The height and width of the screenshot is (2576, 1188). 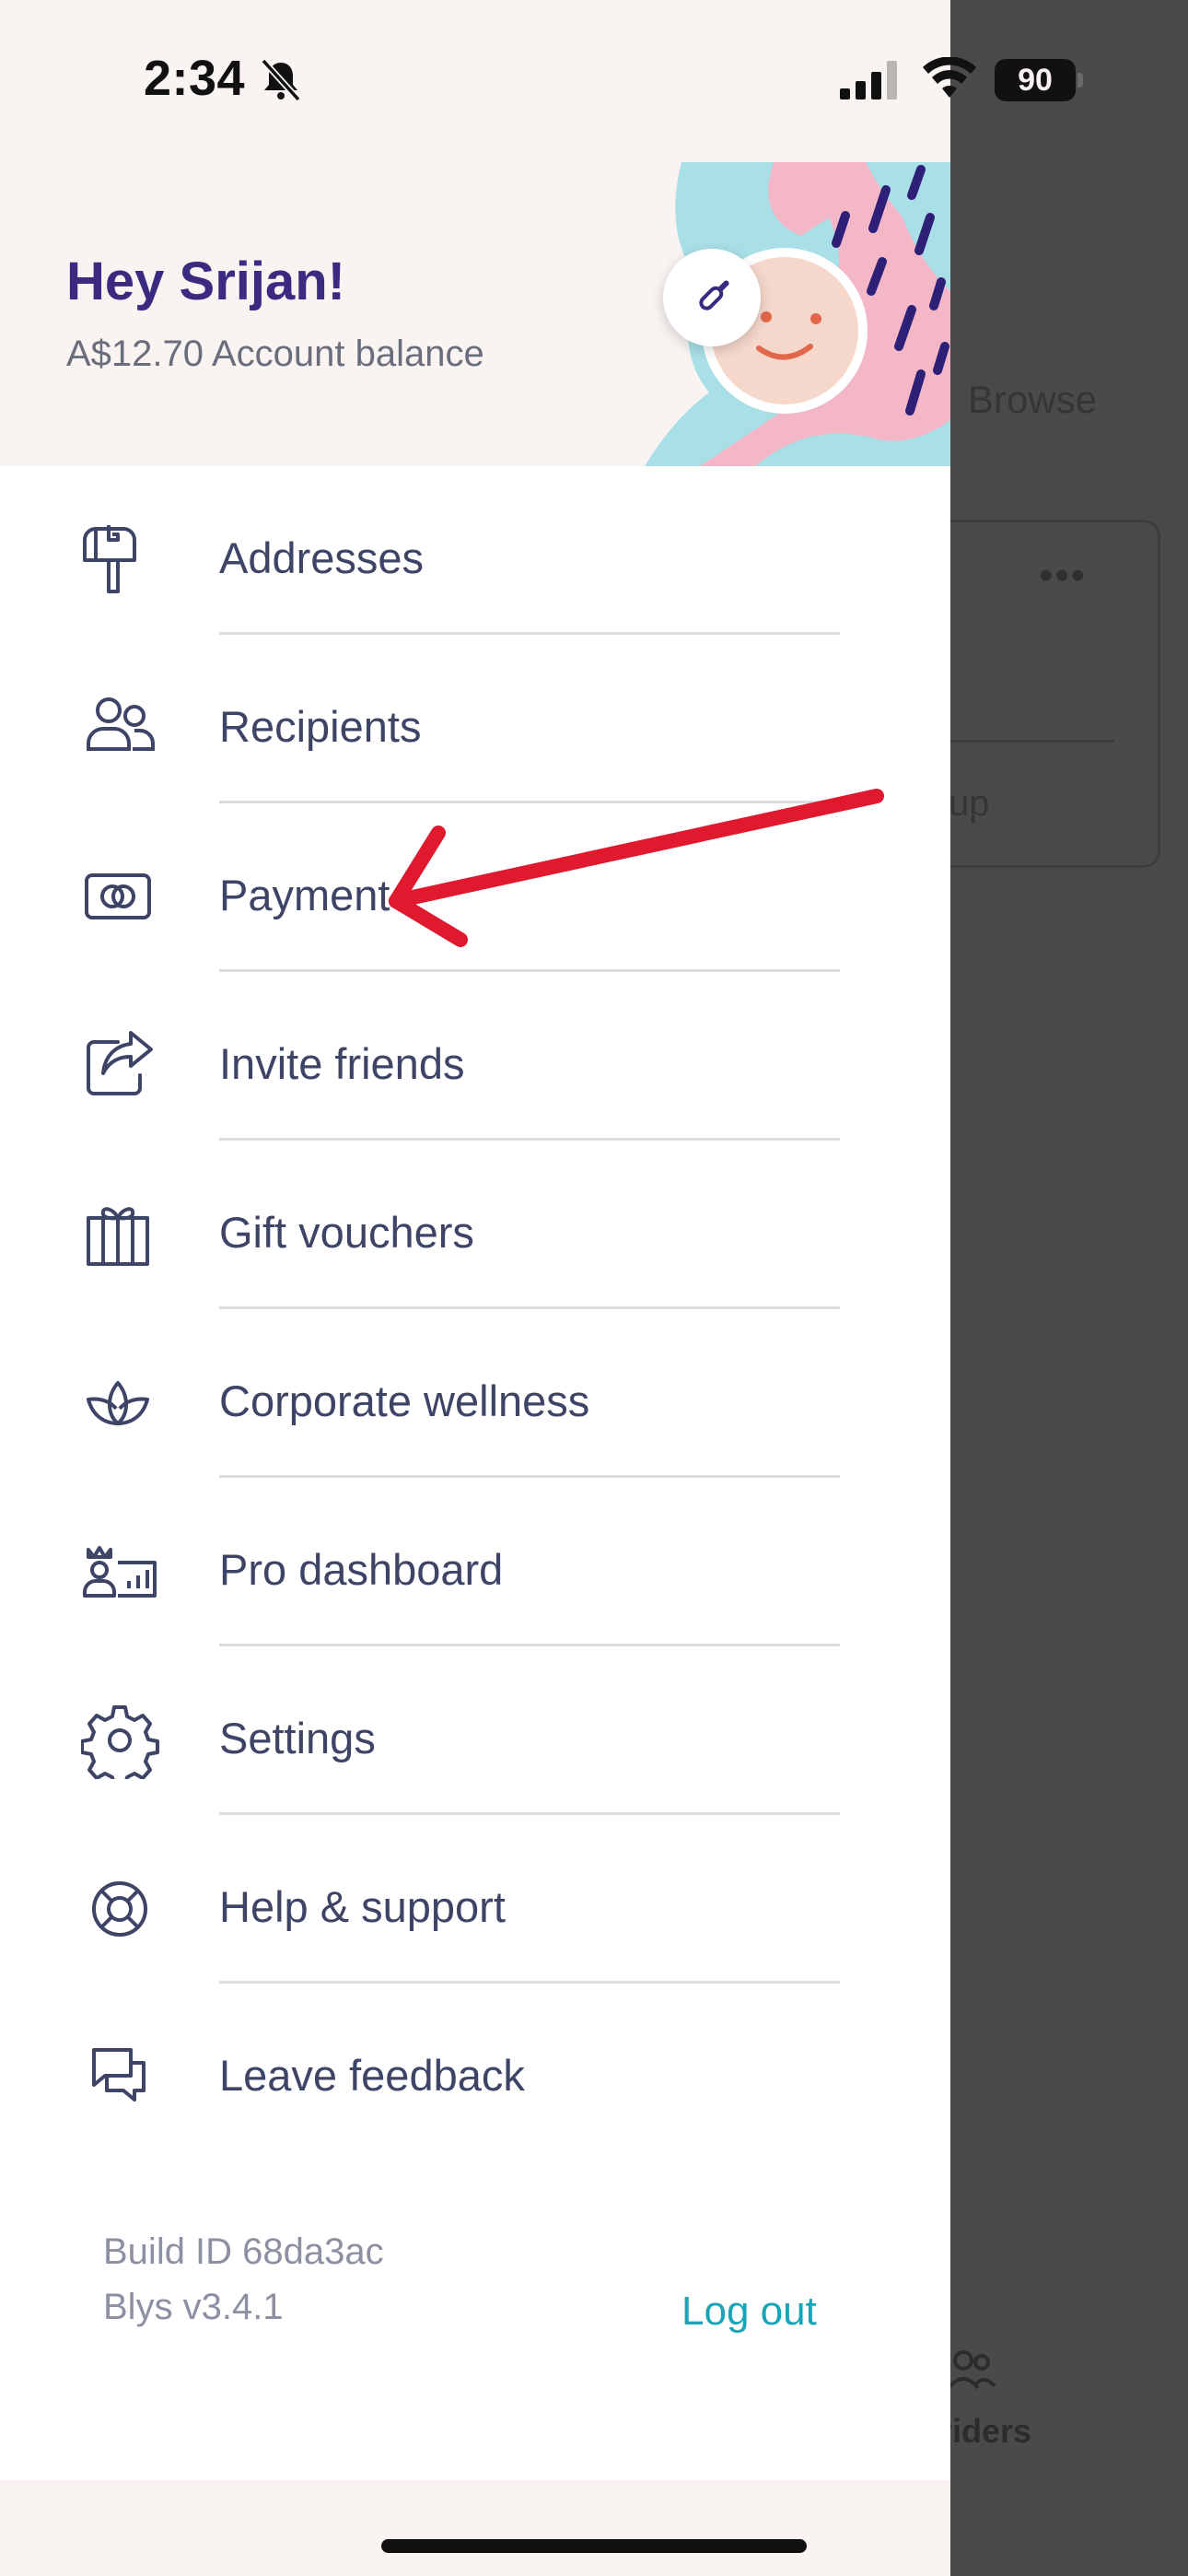 What do you see at coordinates (637, 868) in the screenshot?
I see `annotation-arrow` at bounding box center [637, 868].